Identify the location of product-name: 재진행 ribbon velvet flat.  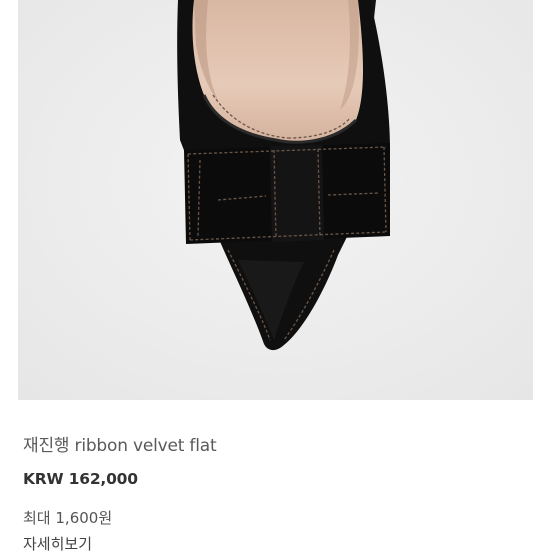
(120, 443).